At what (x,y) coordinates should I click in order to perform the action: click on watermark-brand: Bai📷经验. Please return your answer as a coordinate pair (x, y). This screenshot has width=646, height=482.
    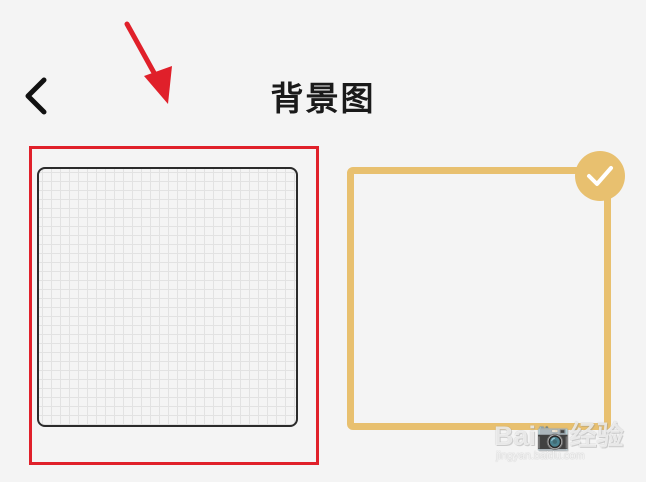
    Looking at the image, I should click on (559, 436).